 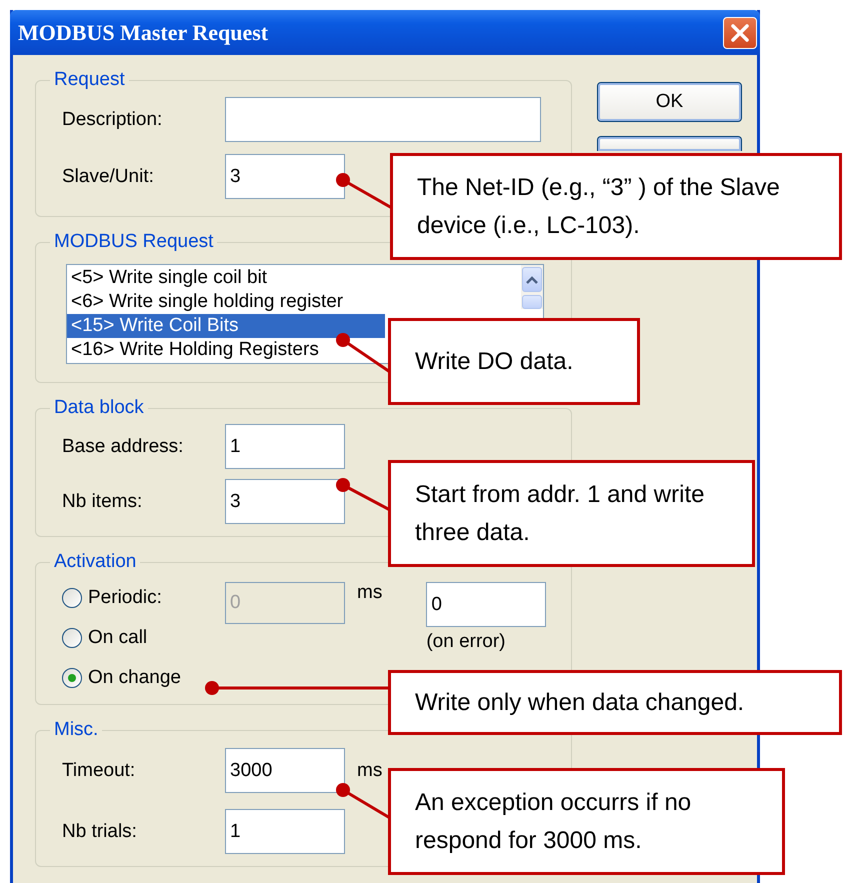 What do you see at coordinates (532, 302) in the screenshot?
I see `scroll-thumb` at bounding box center [532, 302].